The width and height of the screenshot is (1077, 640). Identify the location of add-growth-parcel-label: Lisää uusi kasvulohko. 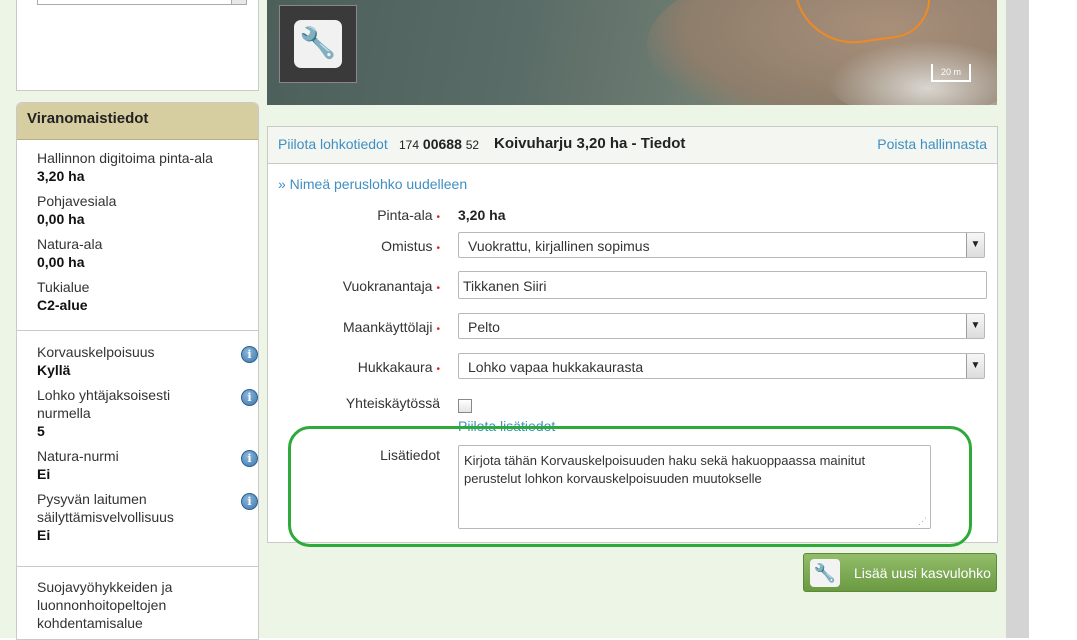
(922, 573).